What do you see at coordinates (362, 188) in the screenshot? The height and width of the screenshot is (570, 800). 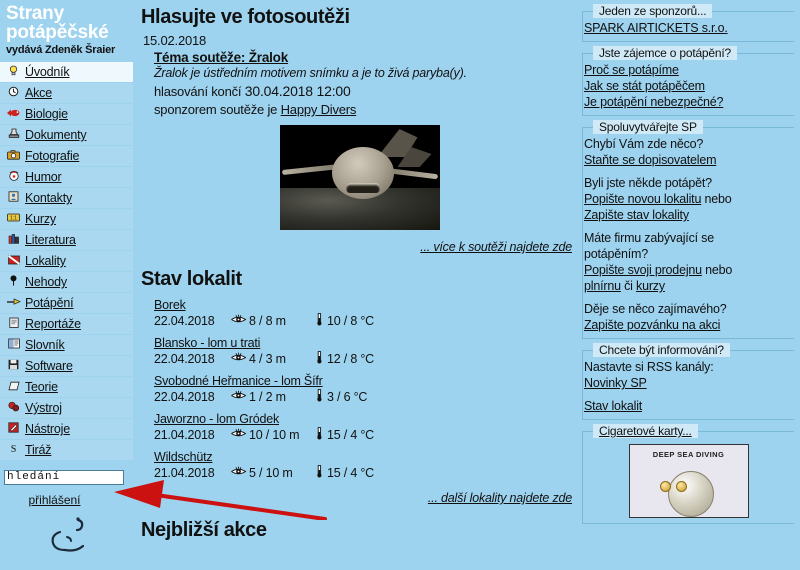 I see `photo-shark-mouth` at bounding box center [362, 188].